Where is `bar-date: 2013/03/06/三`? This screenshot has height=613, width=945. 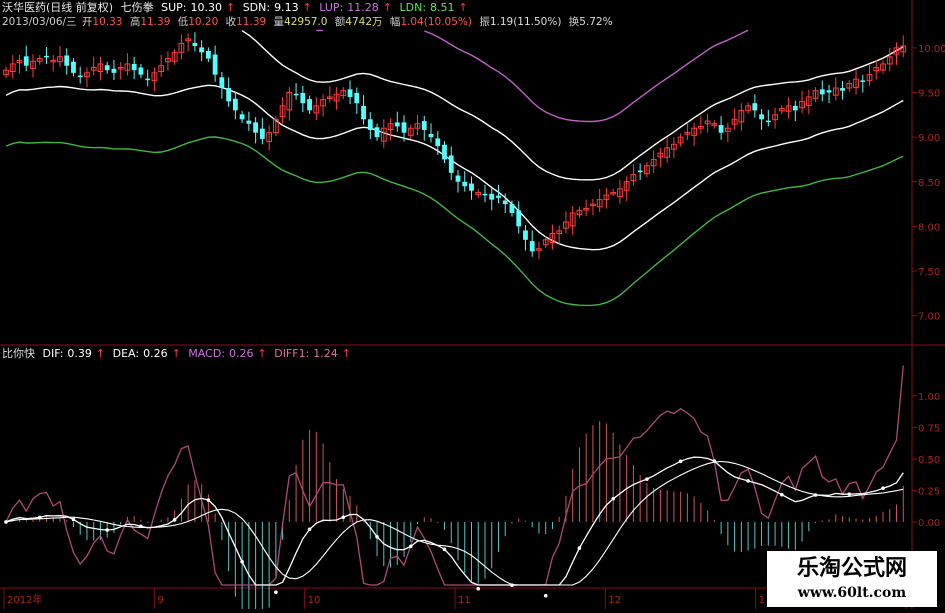 bar-date: 2013/03/06/三 is located at coordinates (39, 22).